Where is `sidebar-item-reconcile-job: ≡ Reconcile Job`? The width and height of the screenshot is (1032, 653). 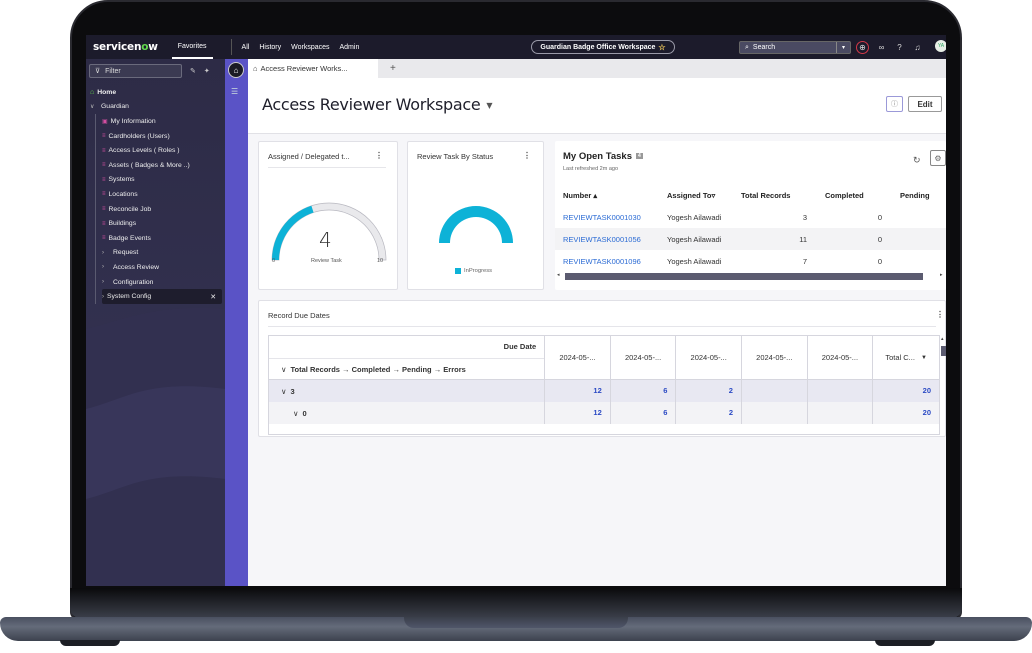 sidebar-item-reconcile-job: ≡ Reconcile Job is located at coordinates (162, 209).